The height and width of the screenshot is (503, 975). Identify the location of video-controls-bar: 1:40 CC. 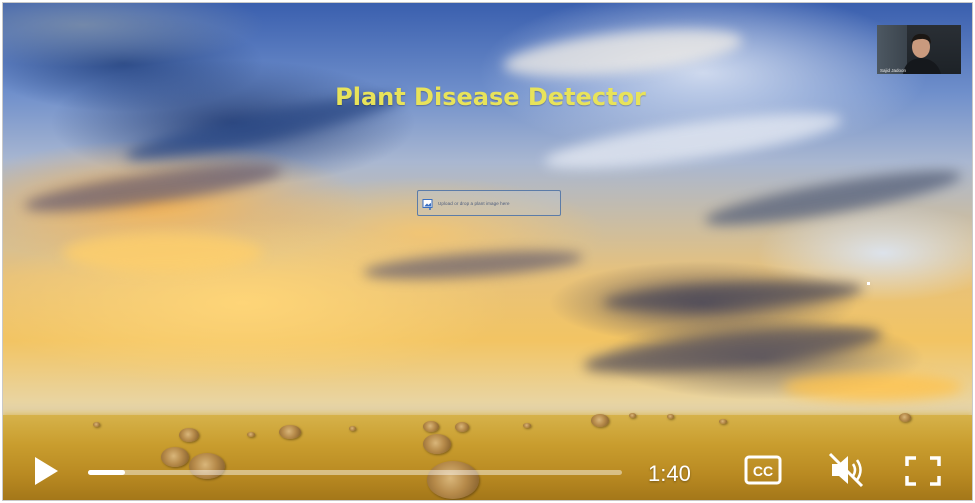
(487, 473).